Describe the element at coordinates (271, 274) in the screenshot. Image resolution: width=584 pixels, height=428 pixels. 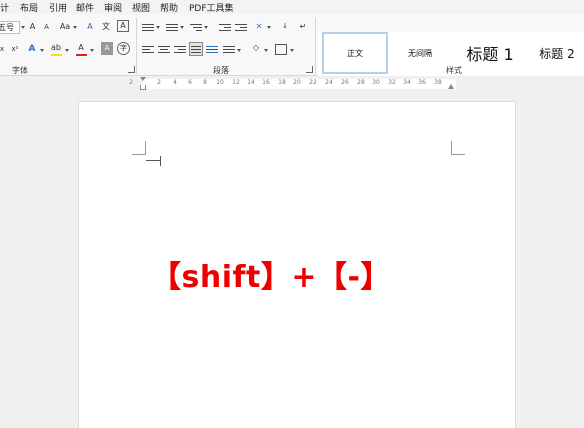
I see `document-text: 【shift】+【-】` at that location.